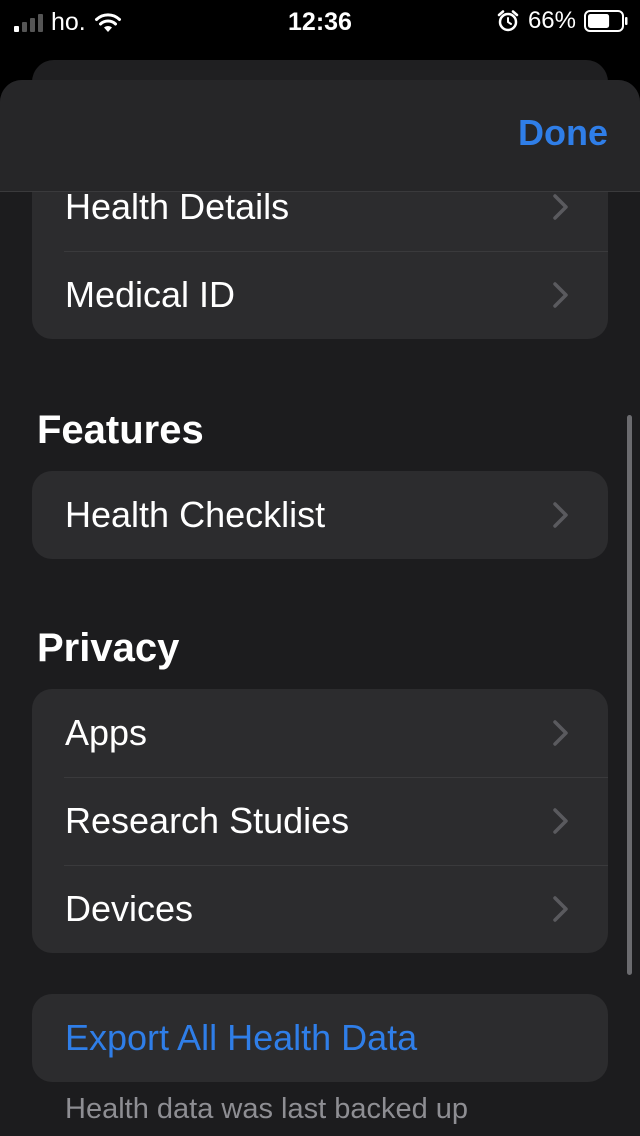 The width and height of the screenshot is (640, 1136). Describe the element at coordinates (320, 295) in the screenshot. I see `row-medical-id: Medical ID` at that location.